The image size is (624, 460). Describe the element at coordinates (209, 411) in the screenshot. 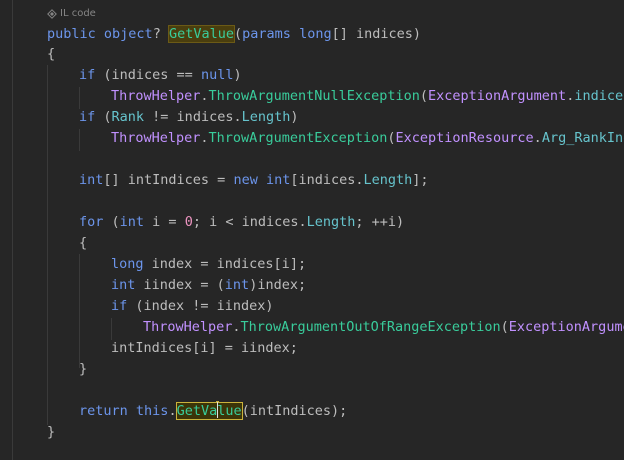

I see `method-getvalue-usage: GetValue` at that location.